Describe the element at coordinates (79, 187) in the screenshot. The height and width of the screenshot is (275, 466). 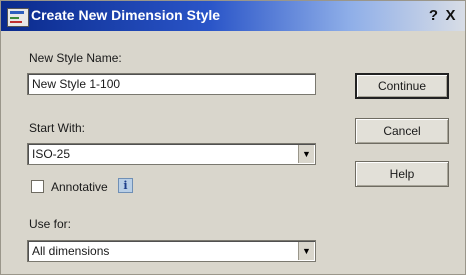
I see `annotative-label: Annotative` at that location.